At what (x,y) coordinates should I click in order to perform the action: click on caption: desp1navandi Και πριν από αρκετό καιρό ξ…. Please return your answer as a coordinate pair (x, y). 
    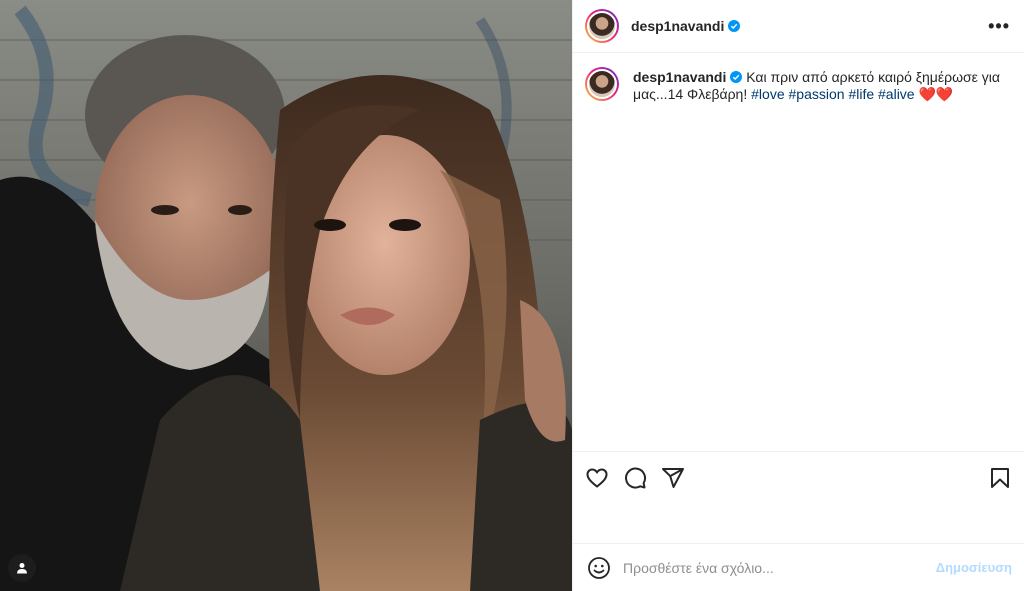
    Looking at the image, I should click on (797, 85).